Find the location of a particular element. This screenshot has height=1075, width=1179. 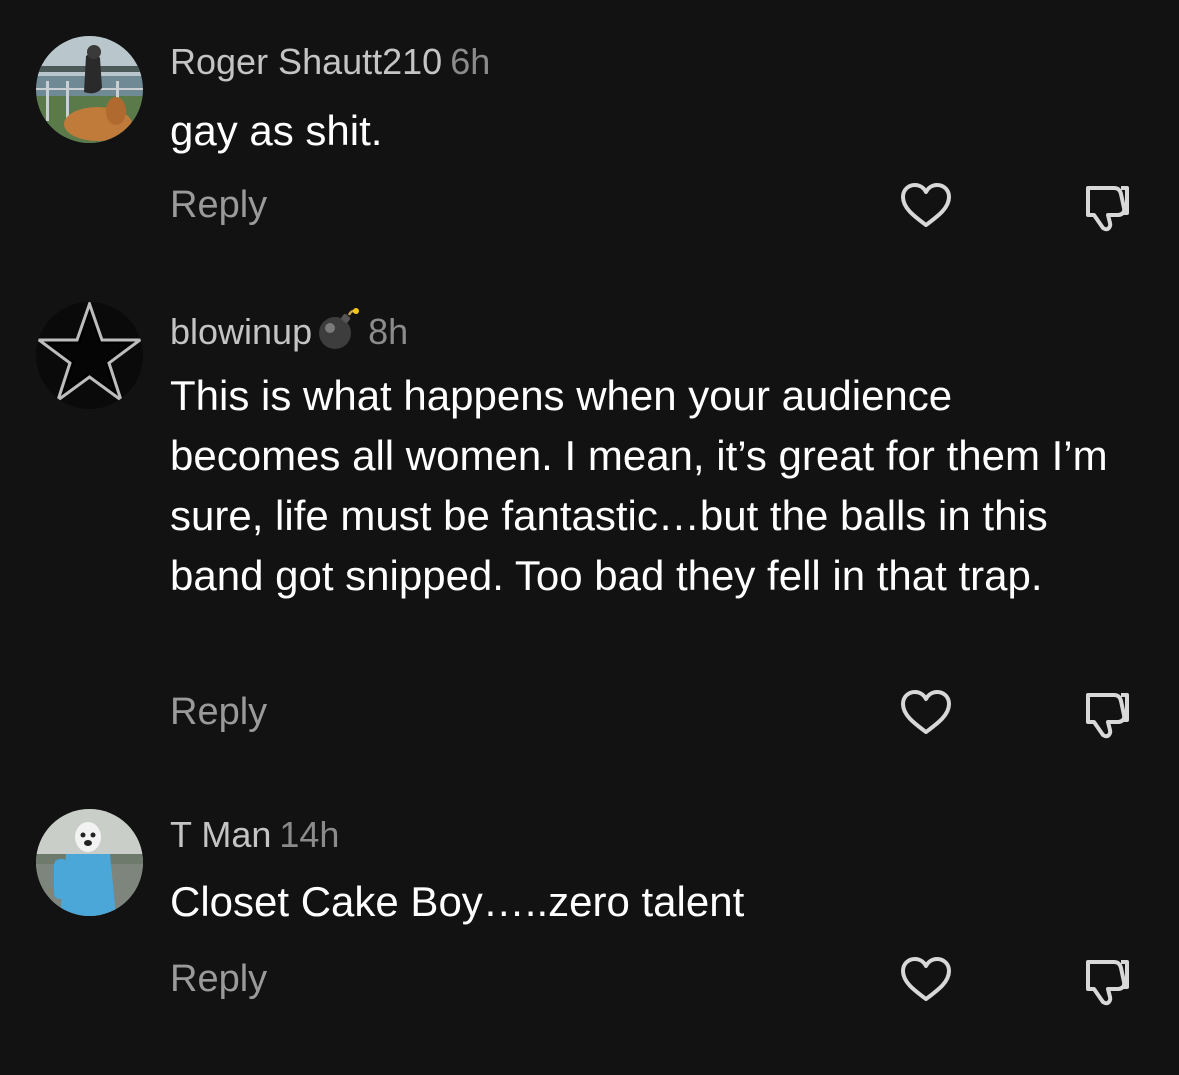

timestamp: 8h is located at coordinates (388, 331).